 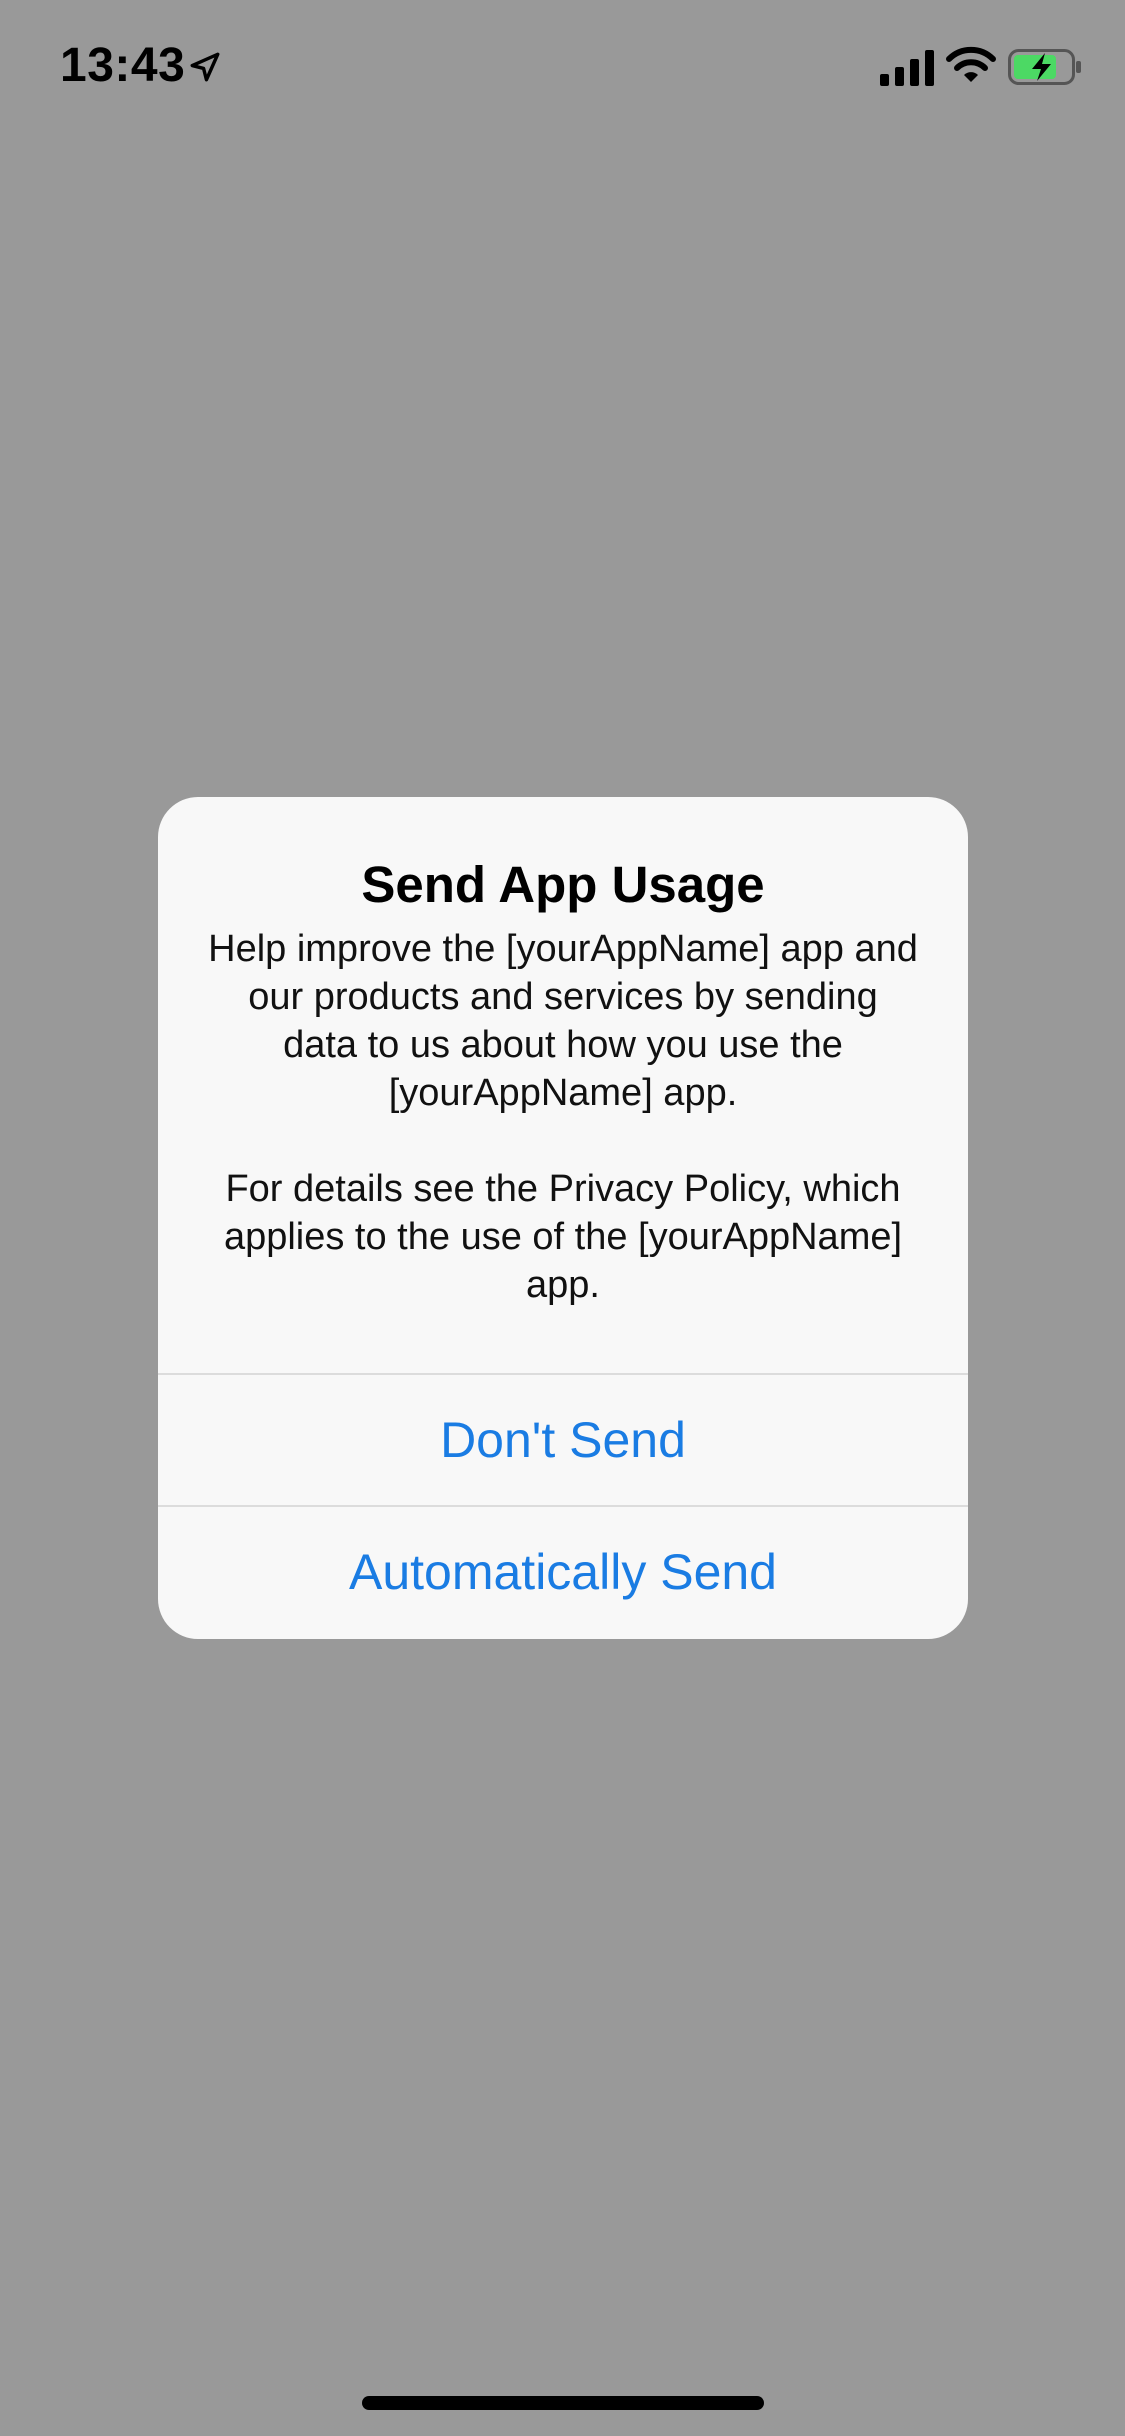 What do you see at coordinates (205, 67) in the screenshot?
I see `location-arrow-icon` at bounding box center [205, 67].